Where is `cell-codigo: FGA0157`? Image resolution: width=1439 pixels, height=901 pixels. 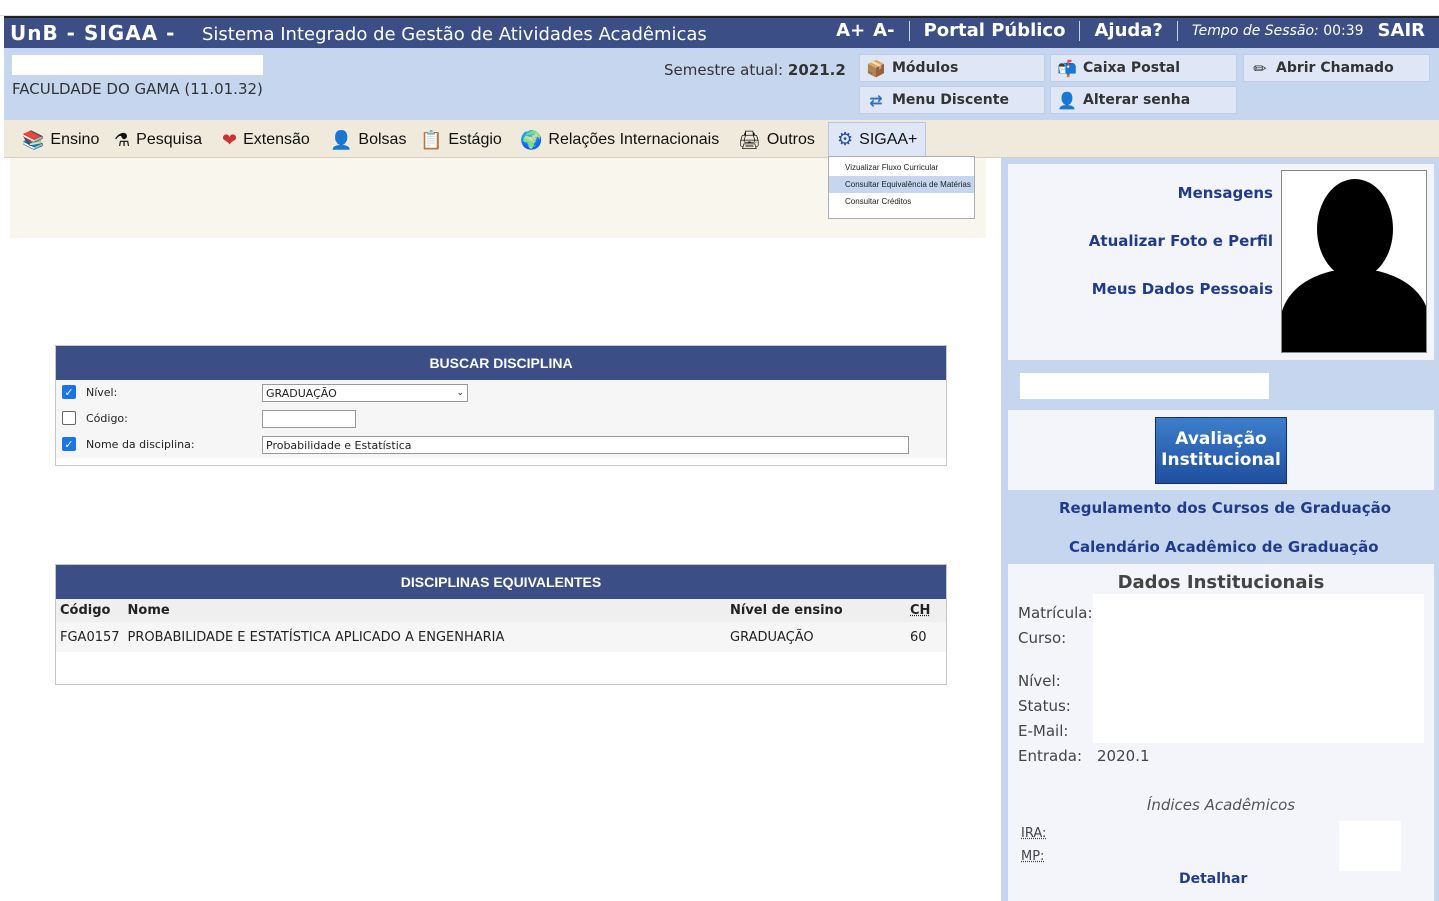 cell-codigo: FGA0157 is located at coordinates (90, 637).